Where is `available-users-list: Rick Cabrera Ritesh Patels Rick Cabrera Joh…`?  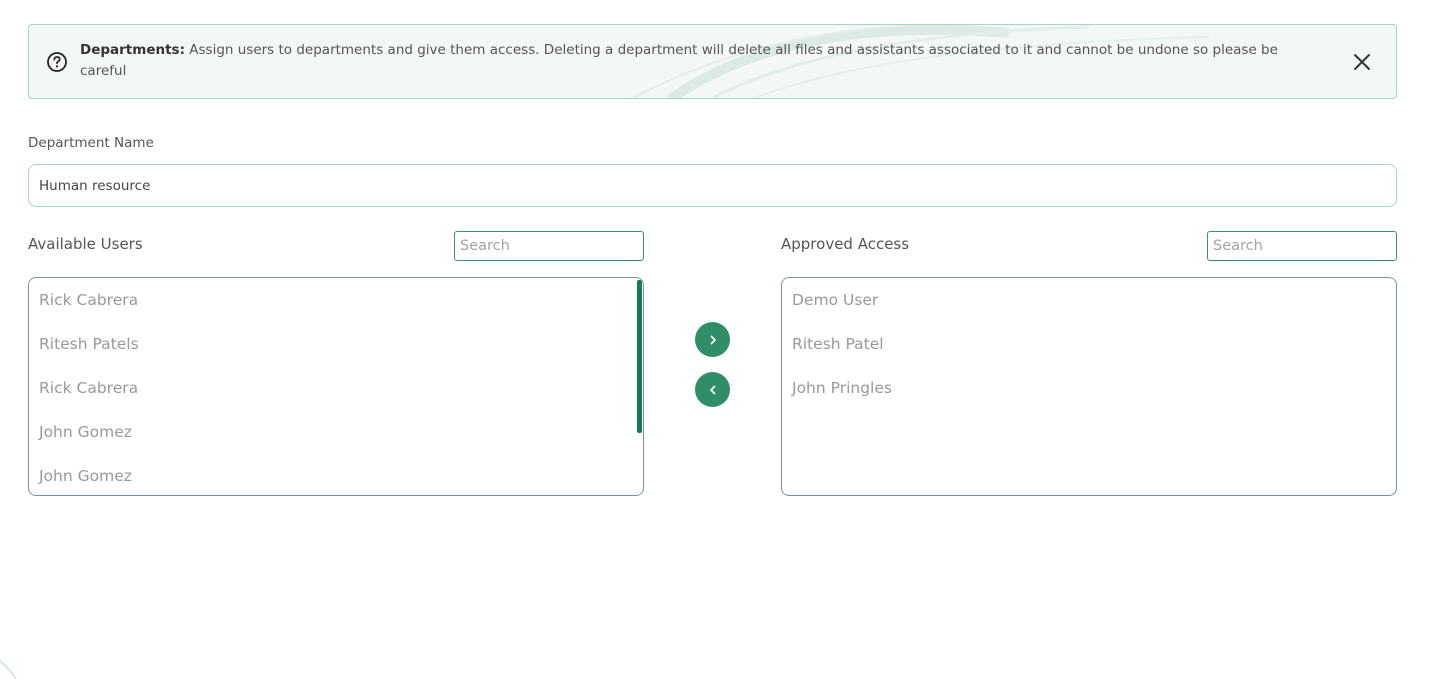 available-users-list: Rick Cabrera Ritesh Patels Rick Cabrera Joh… is located at coordinates (336, 386).